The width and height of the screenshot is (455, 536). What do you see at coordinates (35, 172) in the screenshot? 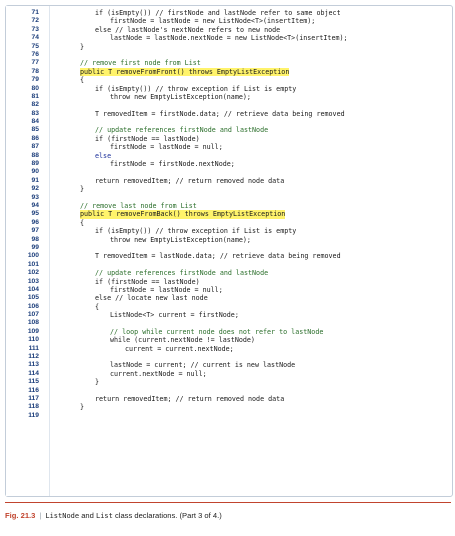
I see `line-number: 90` at bounding box center [35, 172].